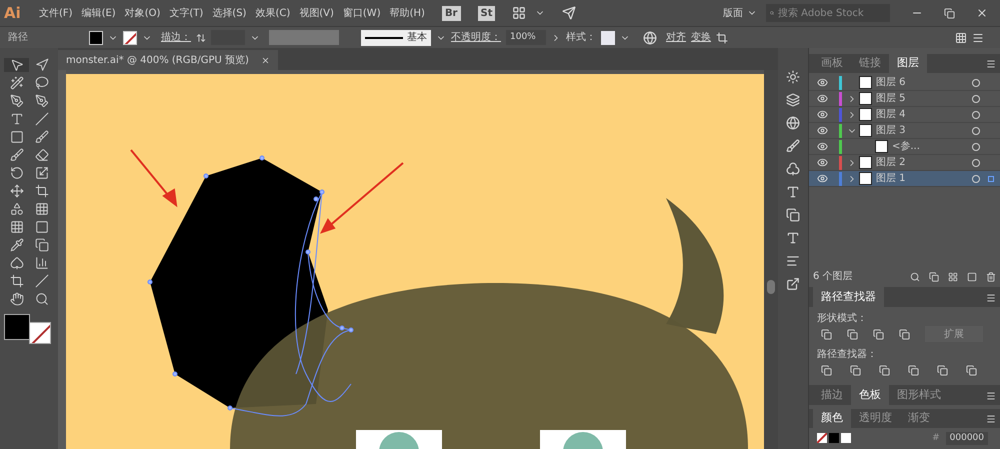 The image size is (1000, 449). Describe the element at coordinates (41, 209) in the screenshot. I see `perspective-grid-icon` at that location.